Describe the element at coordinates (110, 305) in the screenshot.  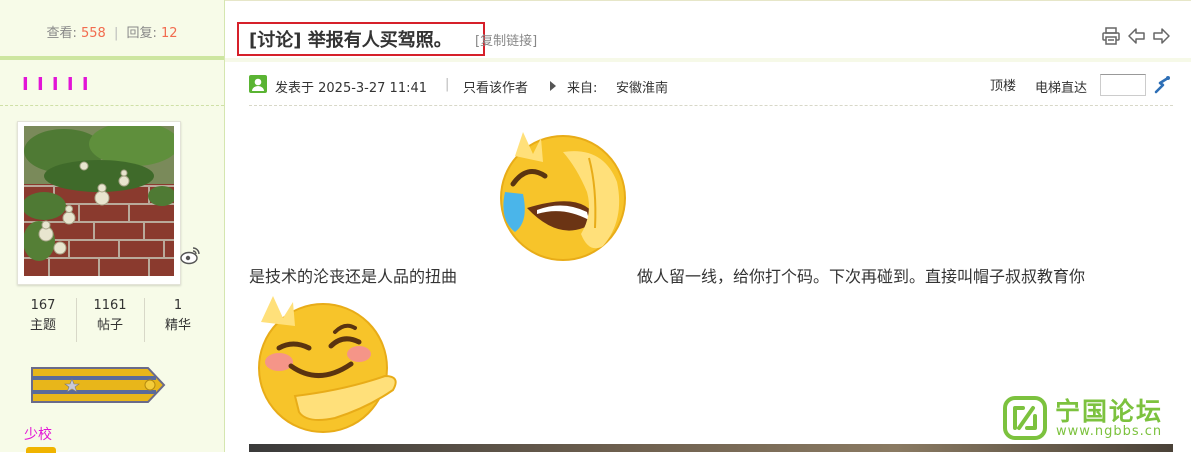
I see `stat-posts-value: 1161` at that location.